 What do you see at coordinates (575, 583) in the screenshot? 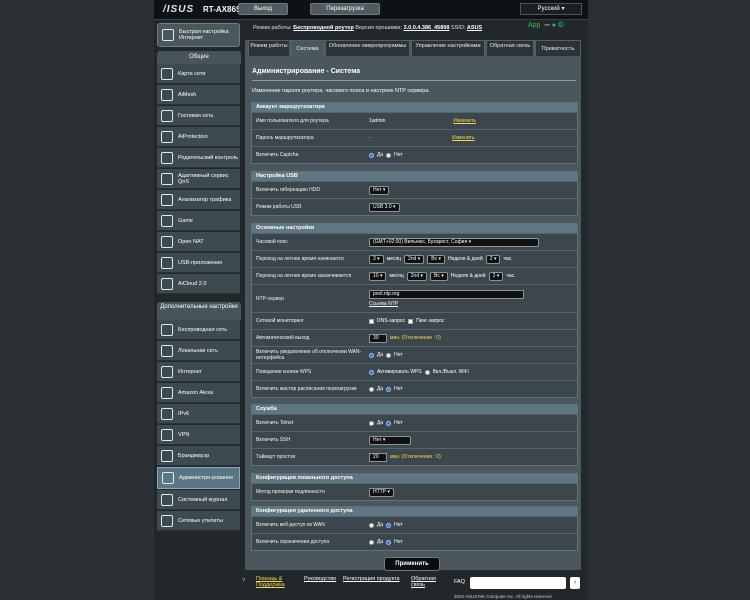
I see `search-icon: ›` at bounding box center [575, 583].